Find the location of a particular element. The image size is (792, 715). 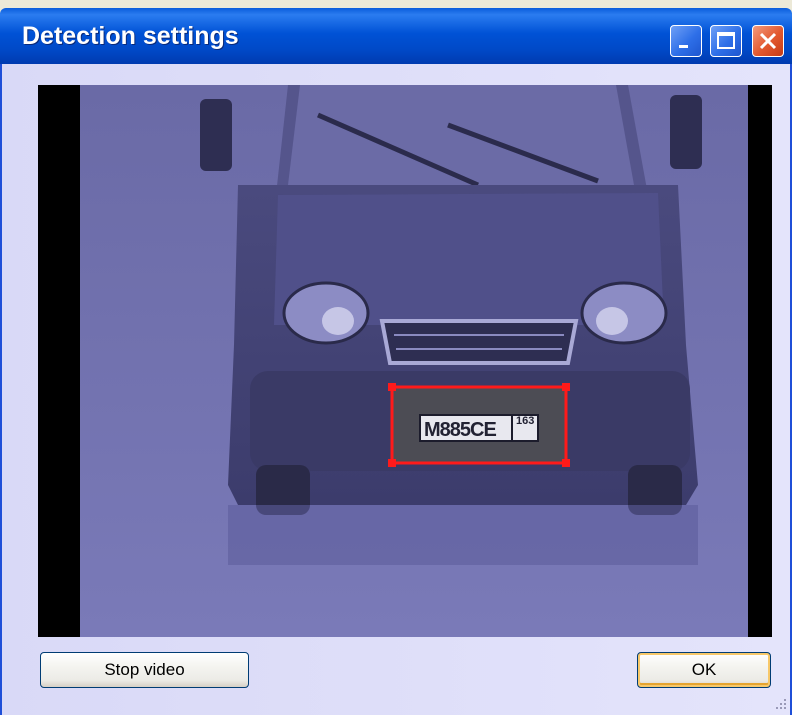

maximize-icon is located at coordinates (726, 40).